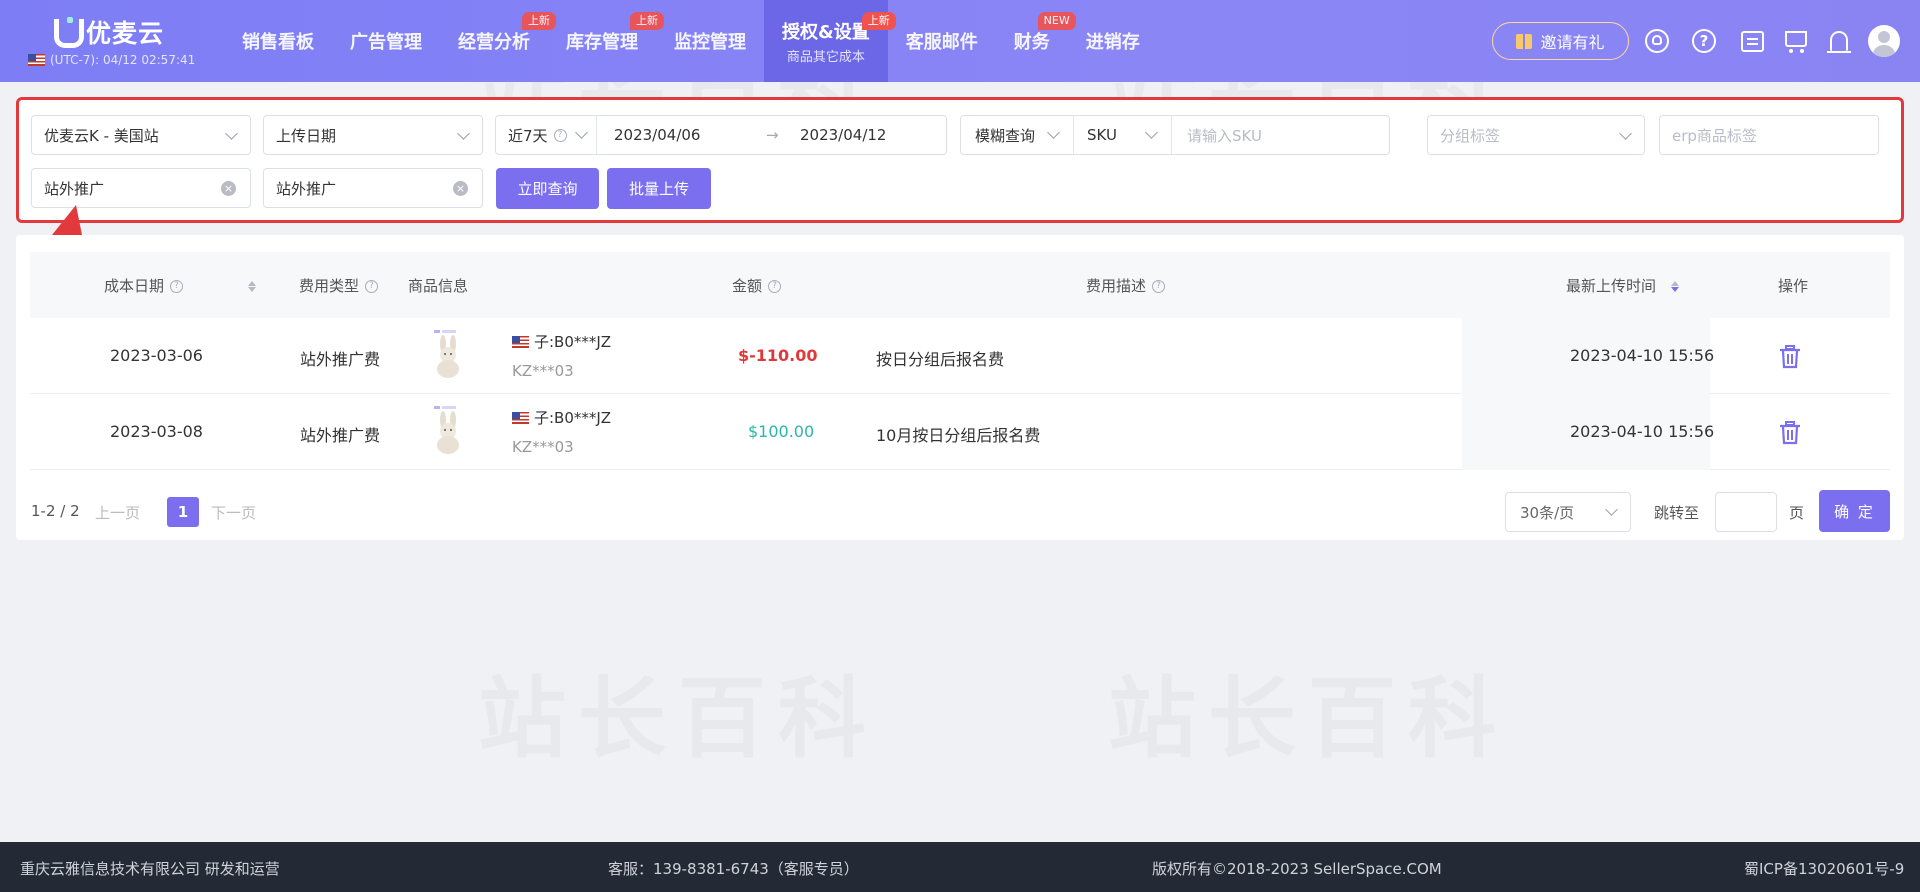 This screenshot has height=892, width=1920. What do you see at coordinates (960, 285) in the screenshot?
I see `table-header: 成本日期? 费用类型? 商品信息 金额? 费用描述? 最新上传时间 操作` at bounding box center [960, 285].